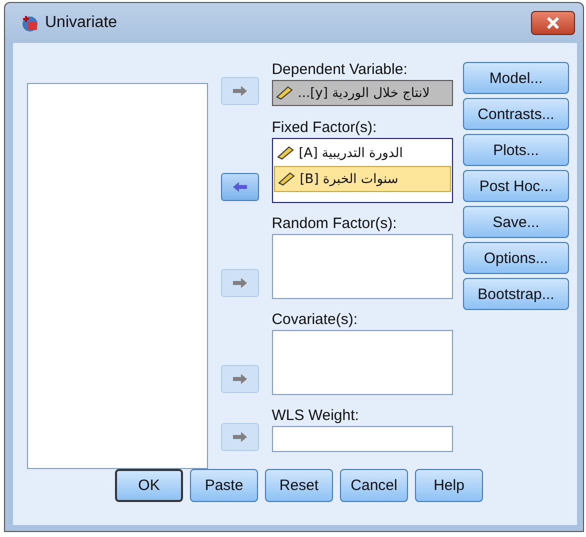 Image resolution: width=586 pixels, height=537 pixels. Describe the element at coordinates (350, 153) in the screenshot. I see `variable-name: الدورة التدريبية [A]` at that location.